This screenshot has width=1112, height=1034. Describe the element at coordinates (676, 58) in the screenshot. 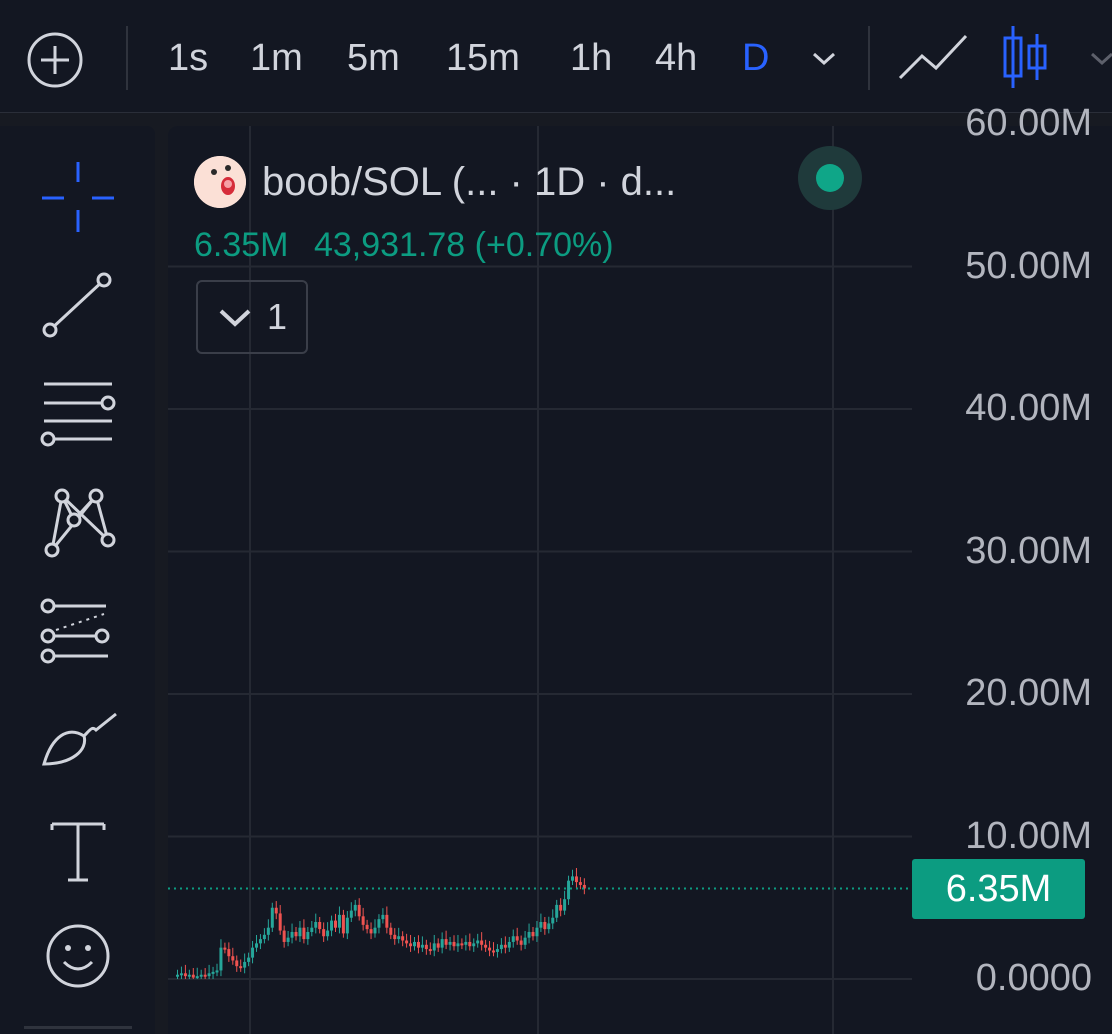

I see `interval-4h: 4h` at that location.